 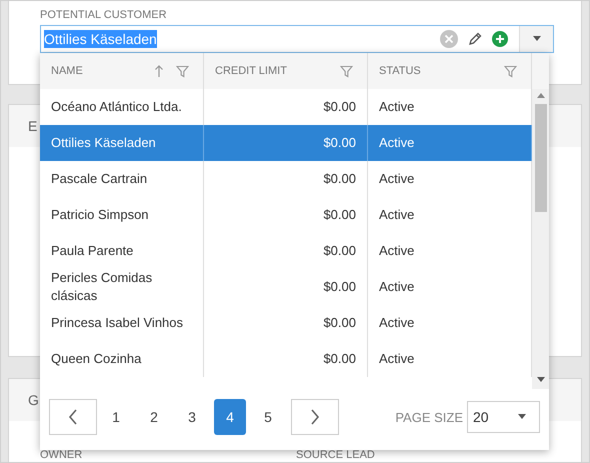 I want to click on column-header: NAME, so click(x=122, y=71).